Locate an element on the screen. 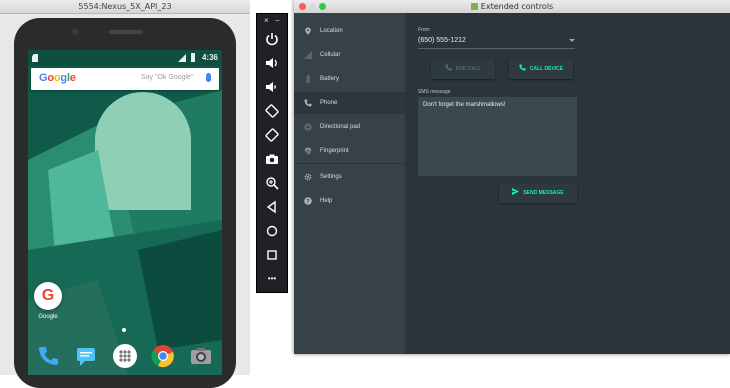 The height and width of the screenshot is (388, 730). rotate-right-icon is located at coordinates (272, 135).